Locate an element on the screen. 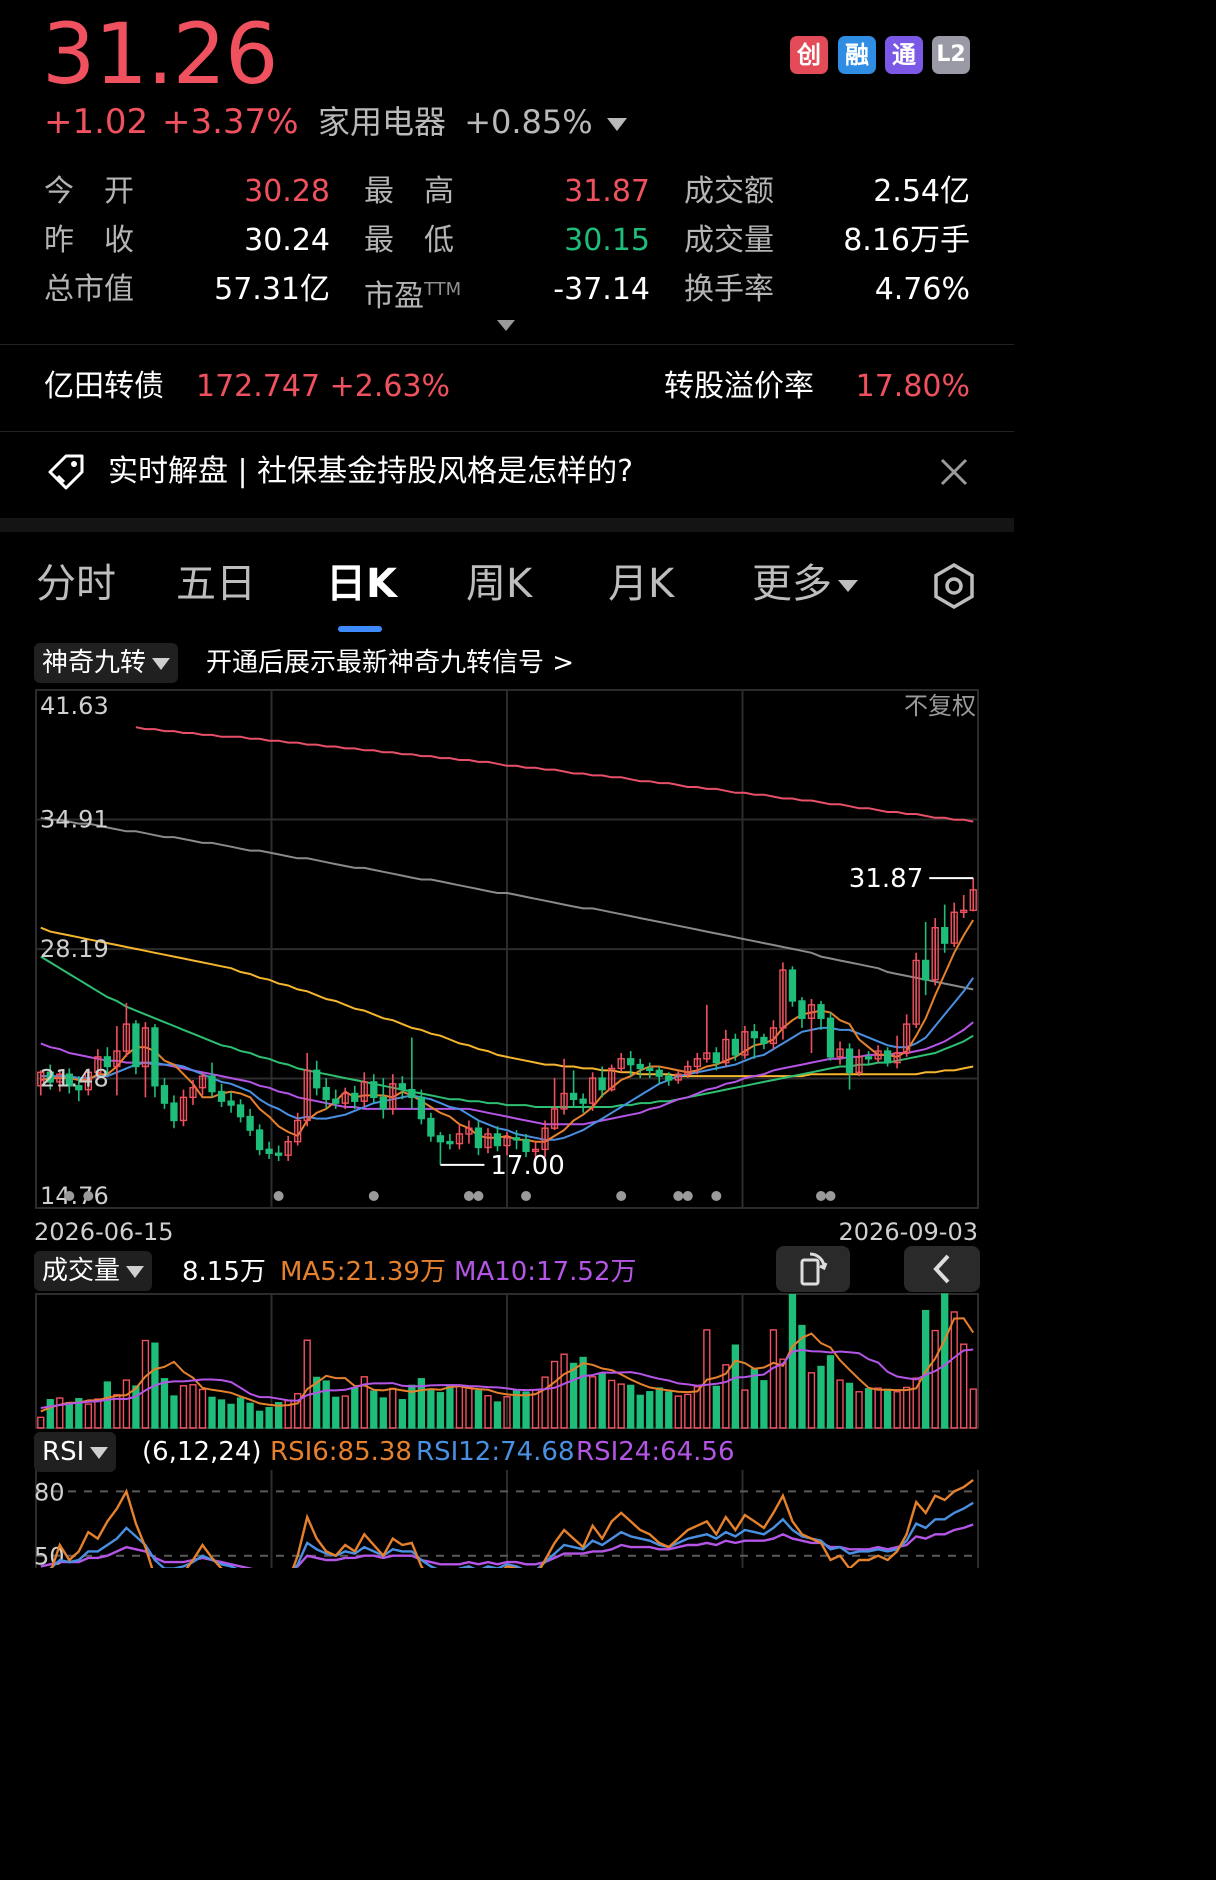  rotate-icon is located at coordinates (814, 1269).